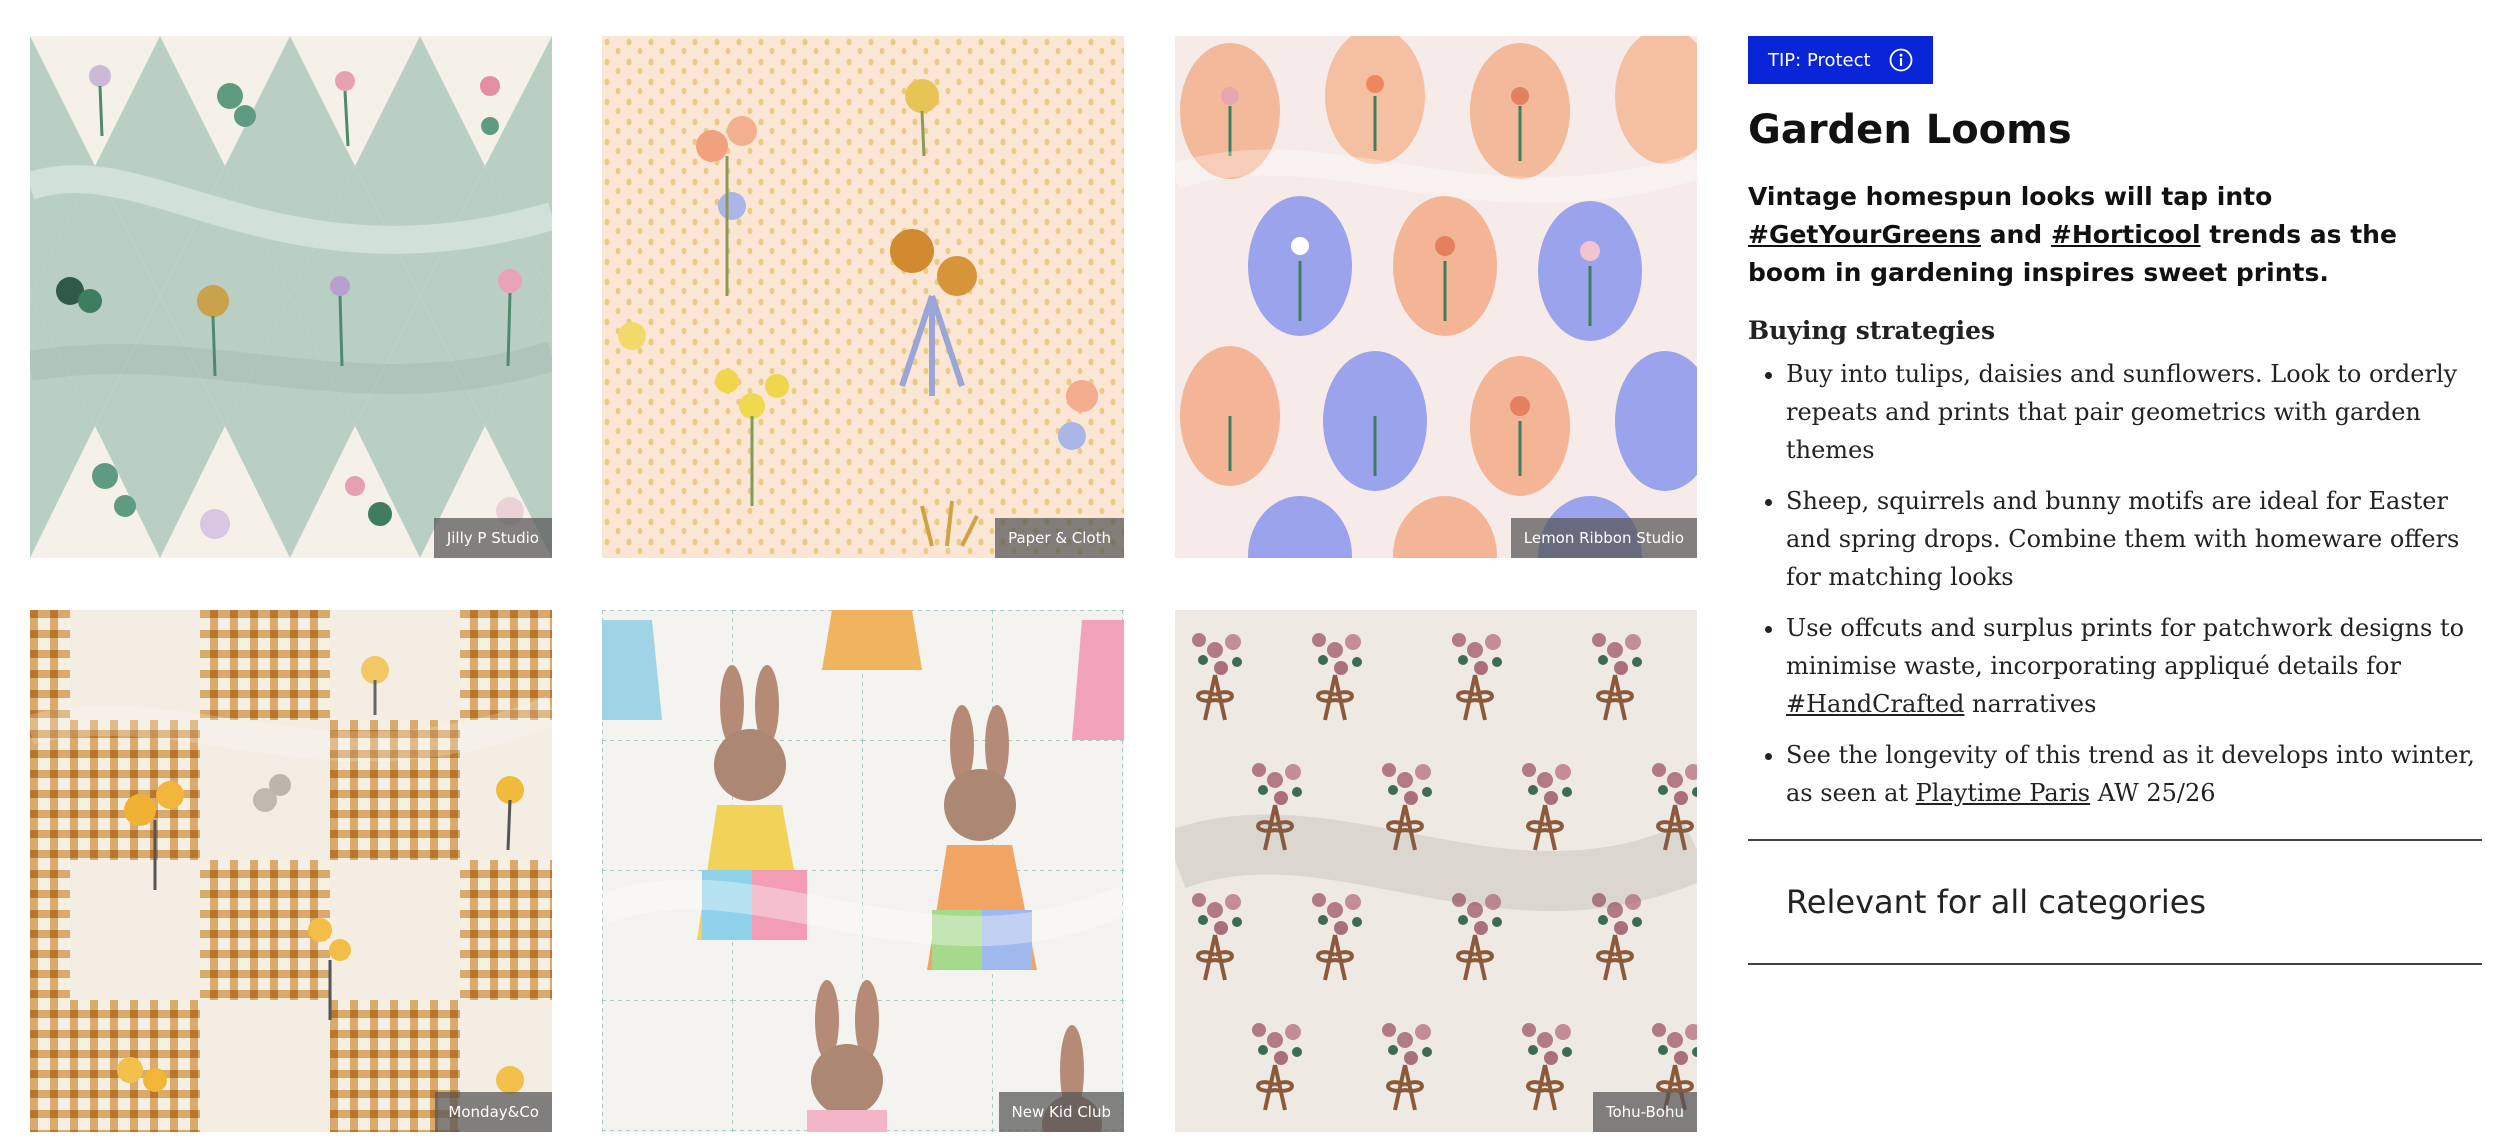  What do you see at coordinates (1872, 330) in the screenshot?
I see `buying-strategies-heading: Buying strategies` at bounding box center [1872, 330].